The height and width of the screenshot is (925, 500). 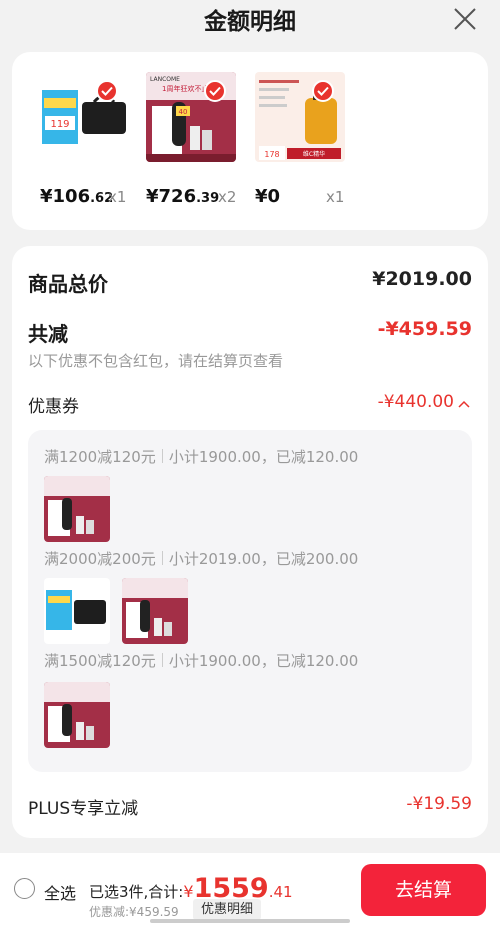 What do you see at coordinates (465, 19) in the screenshot?
I see `close-icon` at bounding box center [465, 19].